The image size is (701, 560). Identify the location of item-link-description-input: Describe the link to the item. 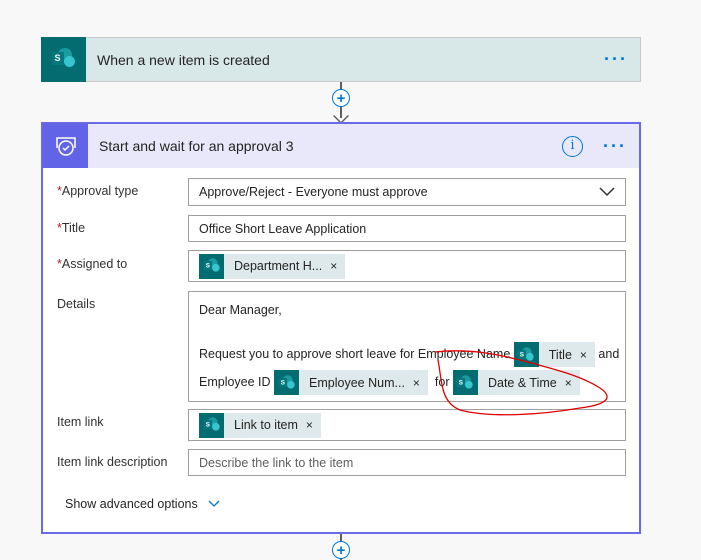
(407, 462).